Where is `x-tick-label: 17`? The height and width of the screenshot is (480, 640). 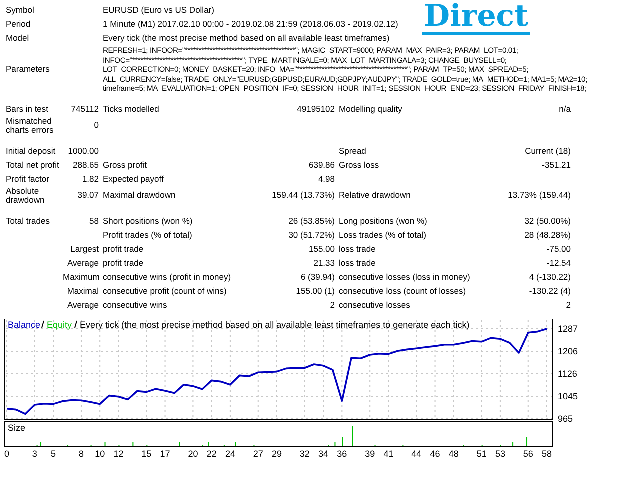
x-tick-label: 17 is located at coordinates (165, 453).